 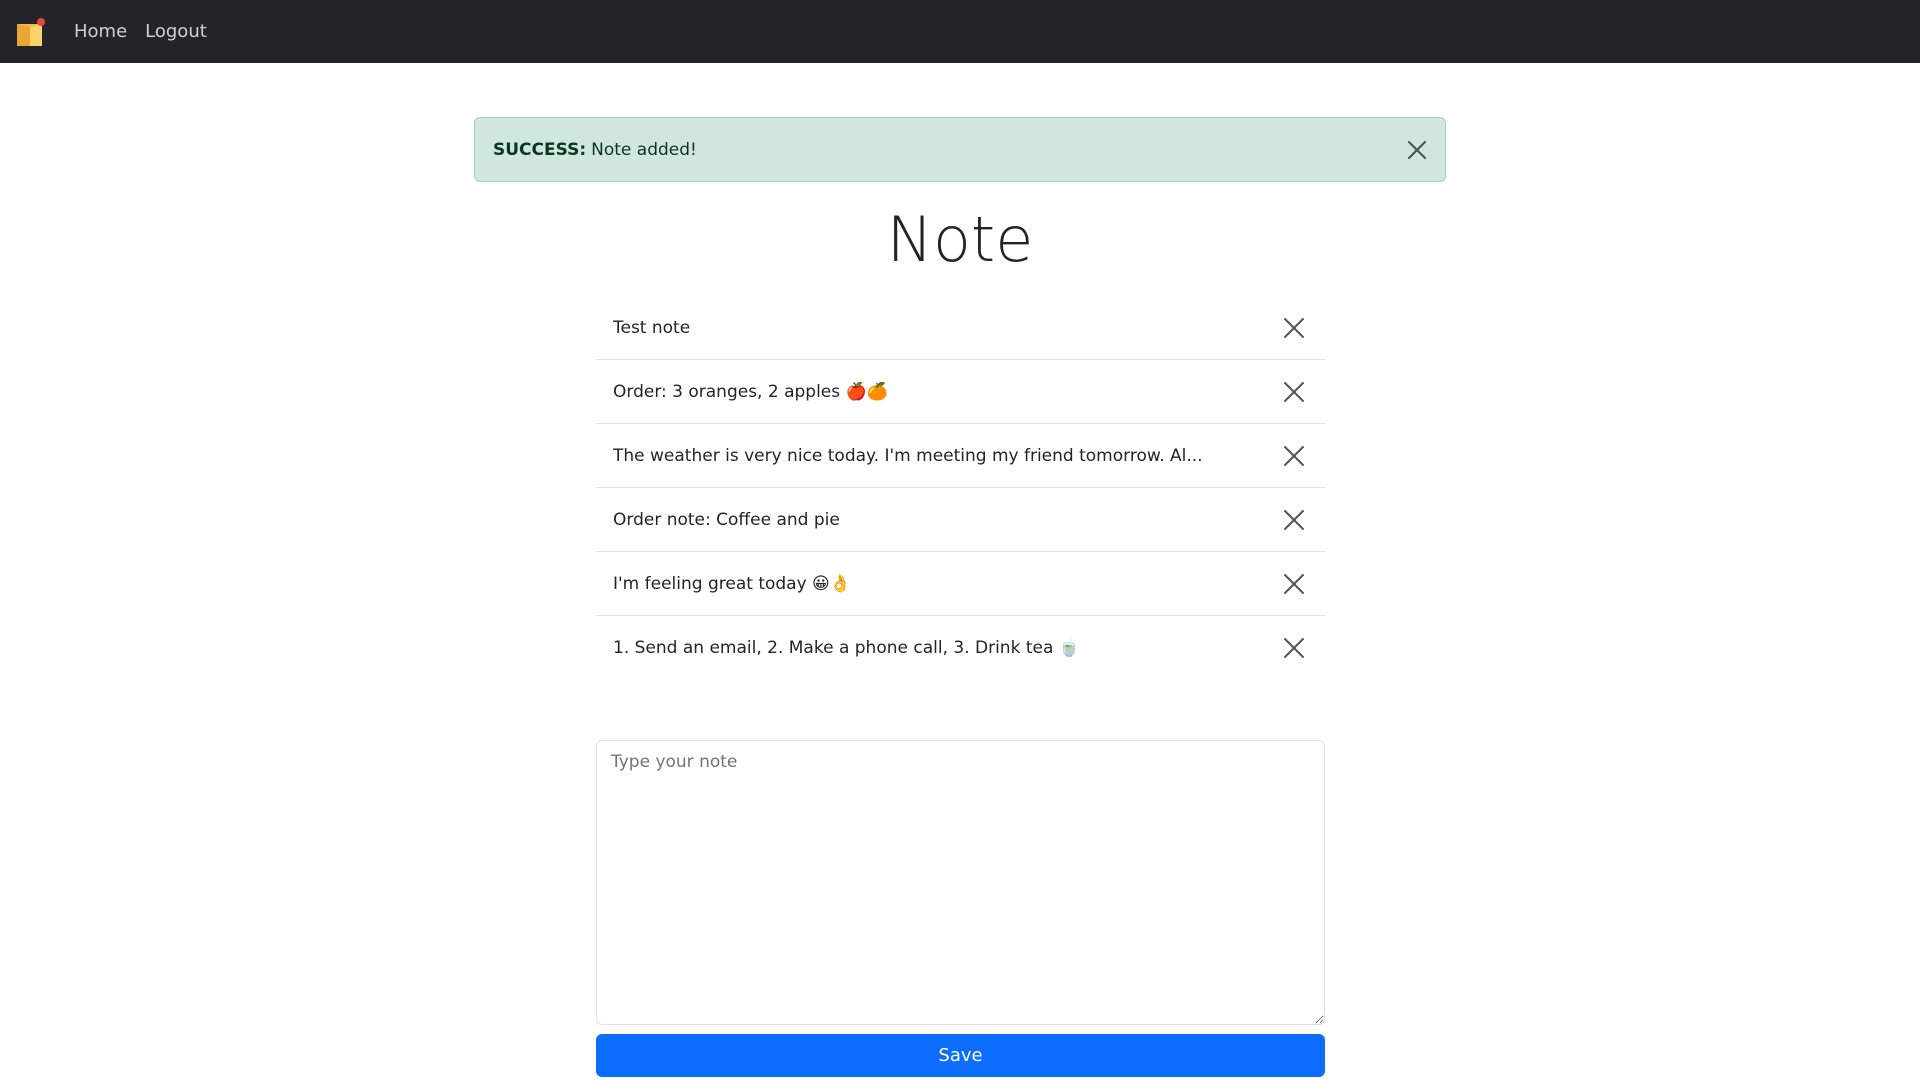 What do you see at coordinates (176, 31) in the screenshot?
I see `nav-link-logout: Logout` at bounding box center [176, 31].